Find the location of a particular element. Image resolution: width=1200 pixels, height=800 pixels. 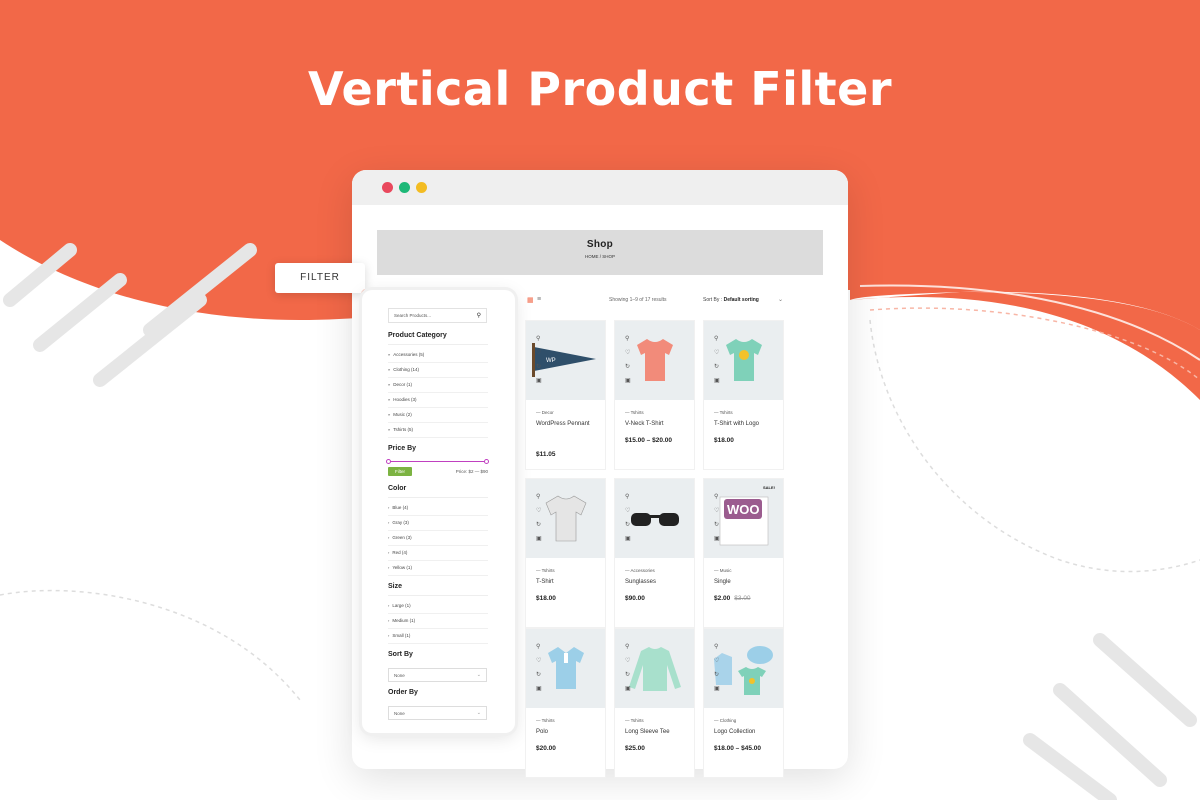

sort-dropdown: Sort By : Default sorting is located at coordinates (731, 300).